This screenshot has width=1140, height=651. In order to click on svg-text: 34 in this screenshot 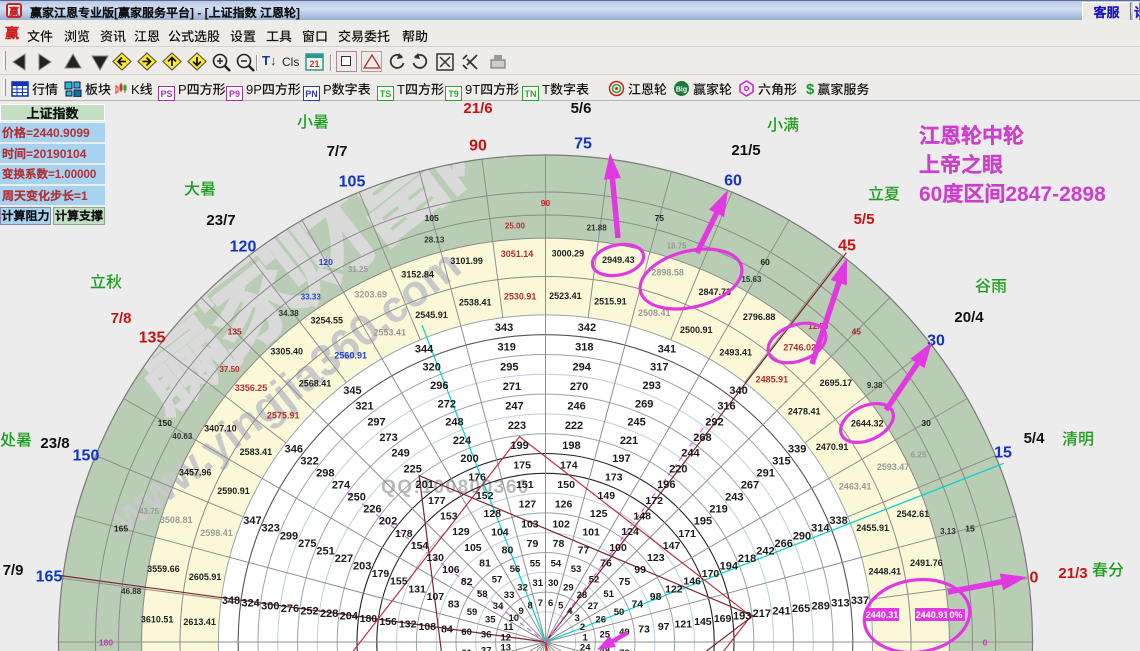, I will do `click(498, 606)`.